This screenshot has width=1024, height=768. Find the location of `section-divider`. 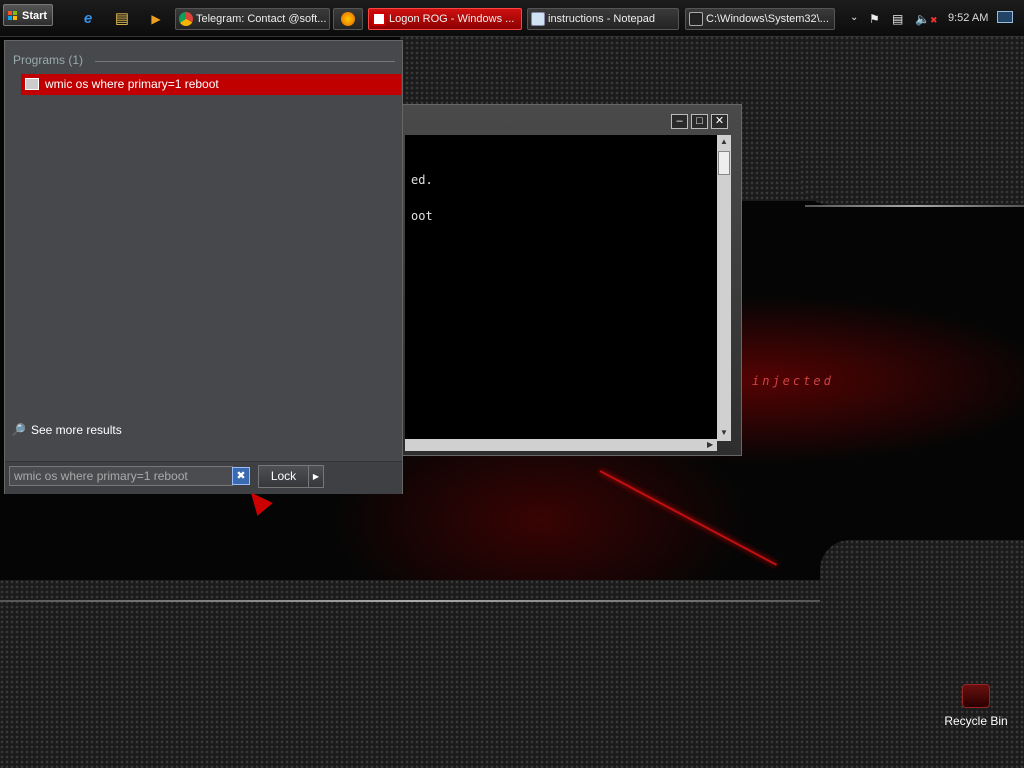

section-divider is located at coordinates (245, 61).